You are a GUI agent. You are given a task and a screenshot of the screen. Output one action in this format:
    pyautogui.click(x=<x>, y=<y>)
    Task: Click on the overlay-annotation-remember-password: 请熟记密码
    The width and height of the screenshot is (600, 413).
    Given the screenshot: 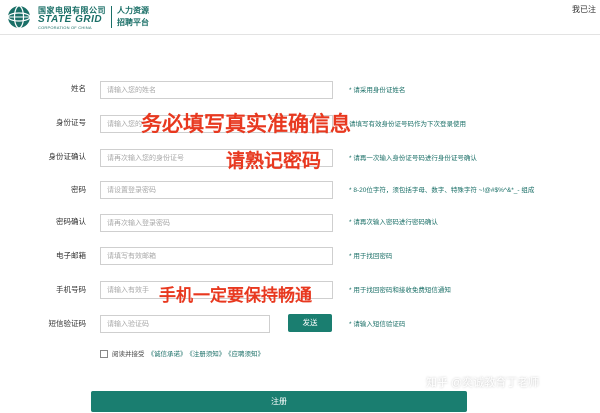 What is the action you would take?
    pyautogui.click(x=274, y=161)
    